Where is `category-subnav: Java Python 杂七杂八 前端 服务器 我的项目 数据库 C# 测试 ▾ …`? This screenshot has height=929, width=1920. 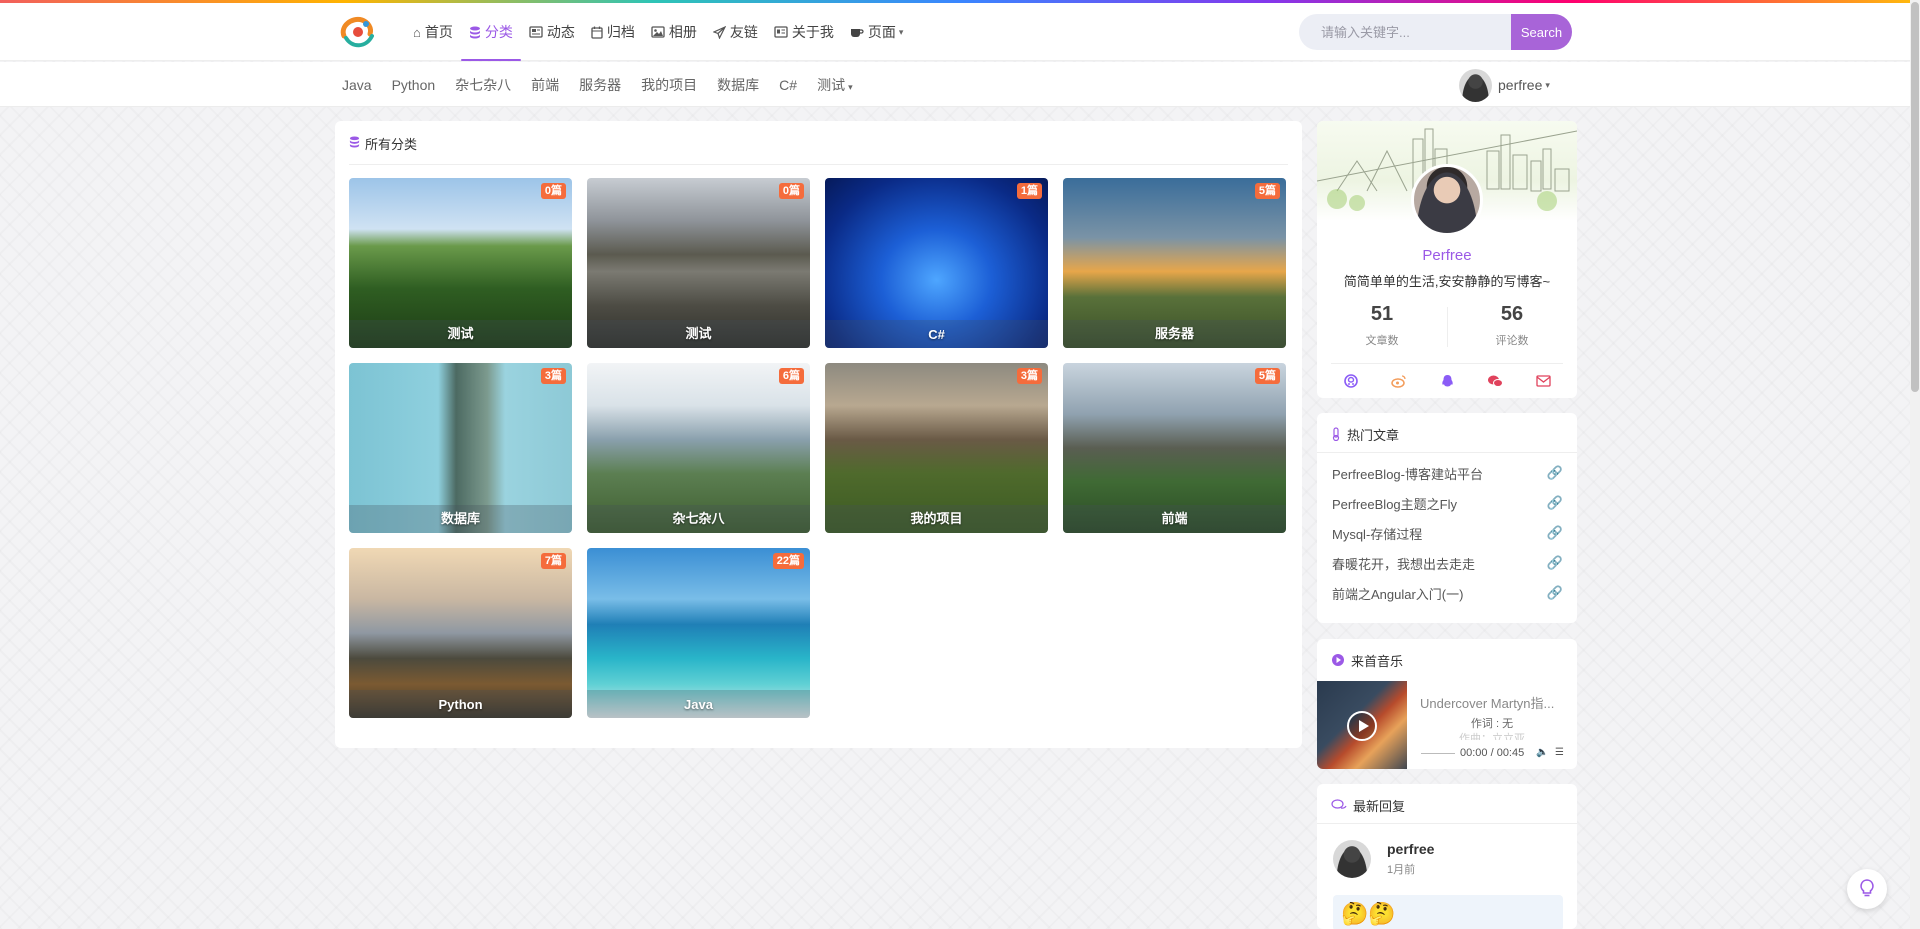 category-subnav: Java Python 杂七杂八 前端 服务器 我的项目 数据库 C# 测试 ▾ … is located at coordinates (955, 84).